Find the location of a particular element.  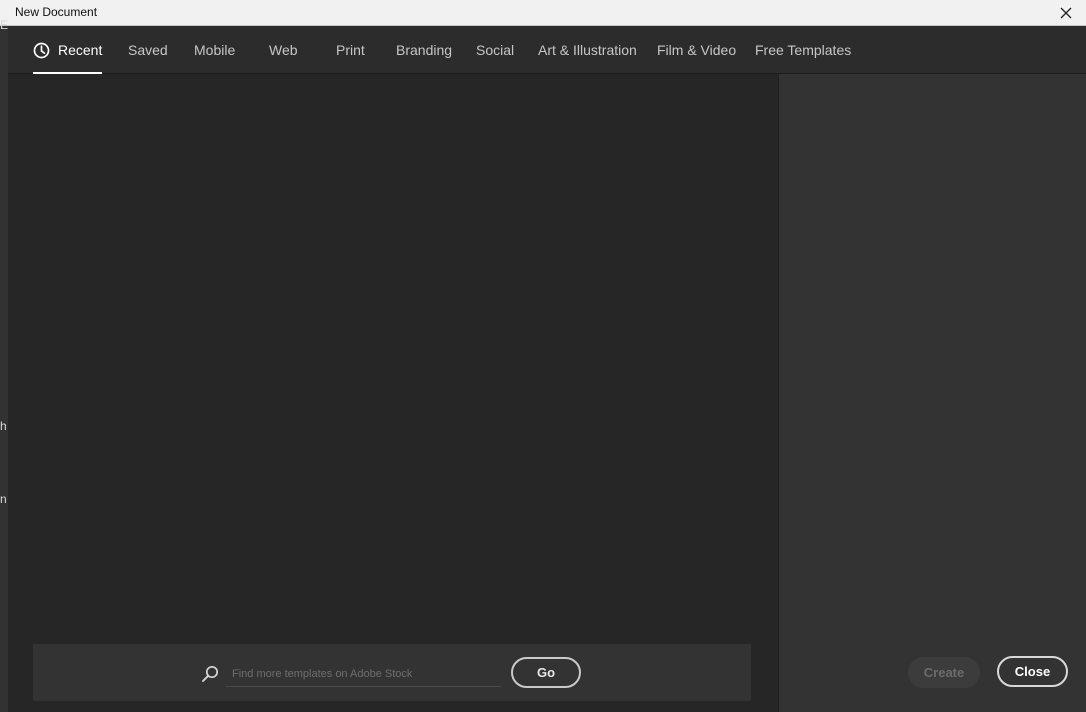

tab-label: Print is located at coordinates (350, 50).